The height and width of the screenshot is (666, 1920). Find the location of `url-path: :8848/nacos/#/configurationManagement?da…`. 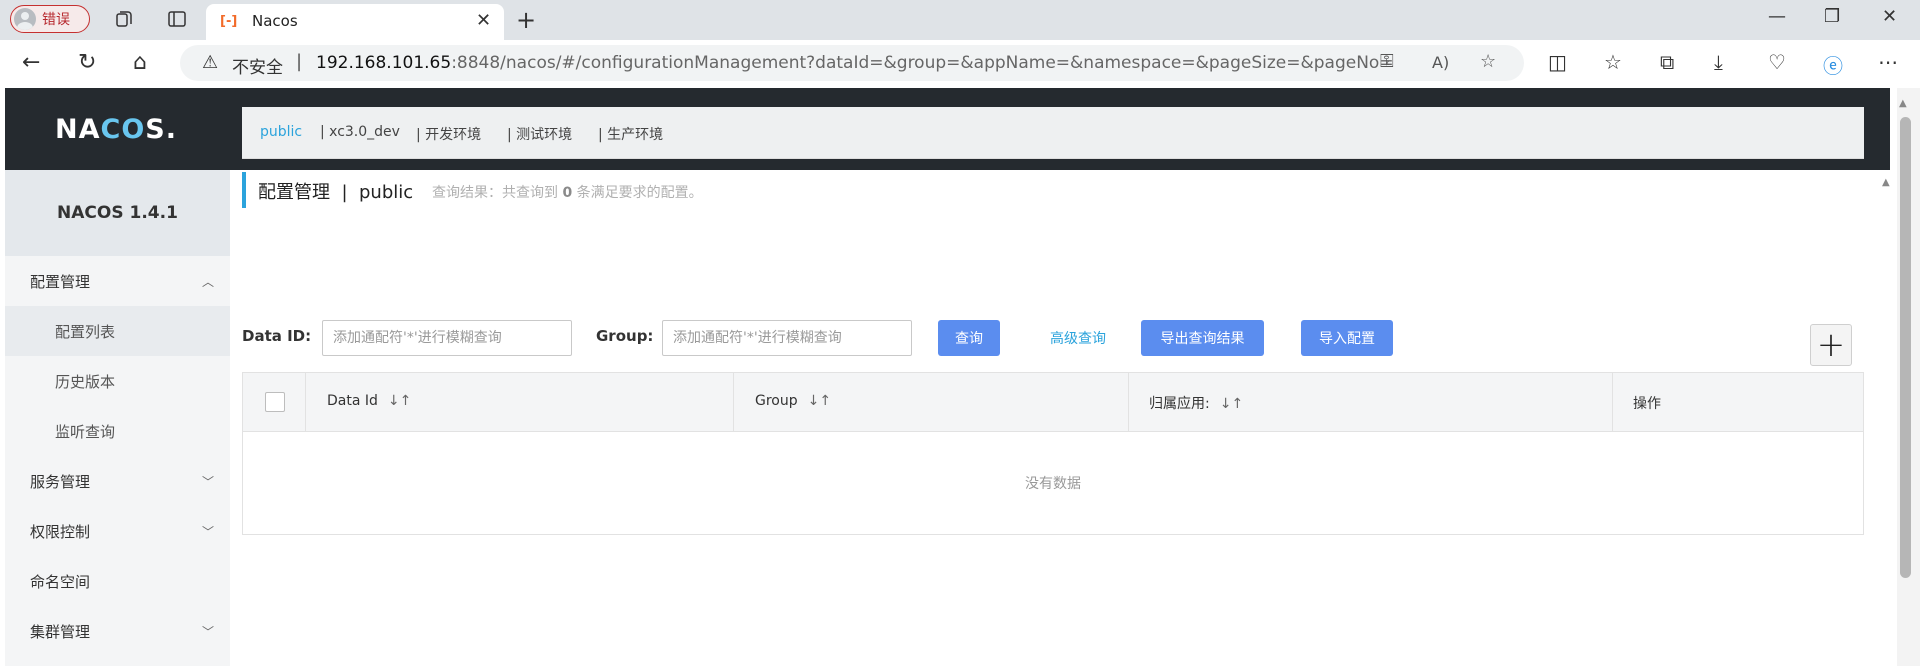

url-path: :8848/nacos/#/configurationManagement?da… is located at coordinates (922, 63).